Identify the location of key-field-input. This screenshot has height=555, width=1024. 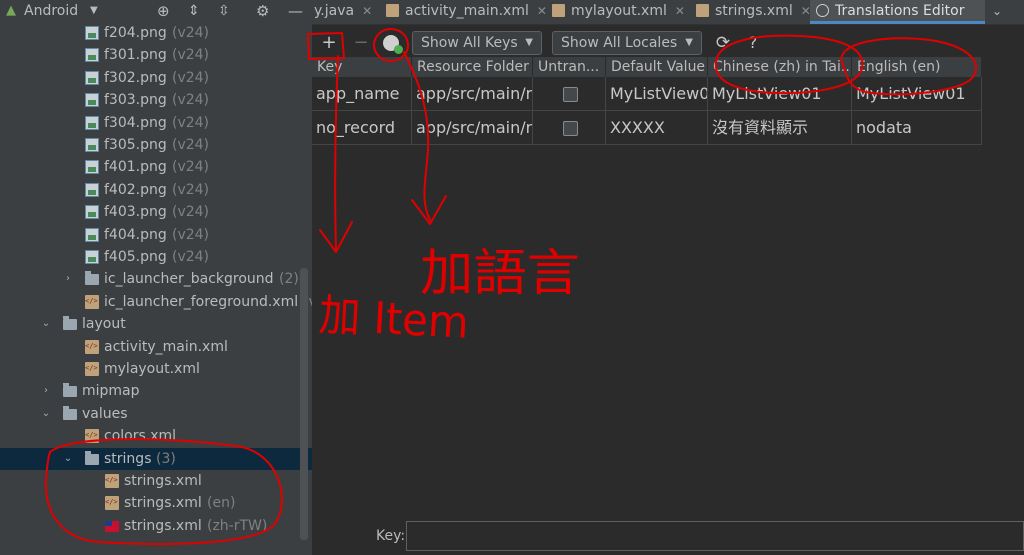
(715, 536).